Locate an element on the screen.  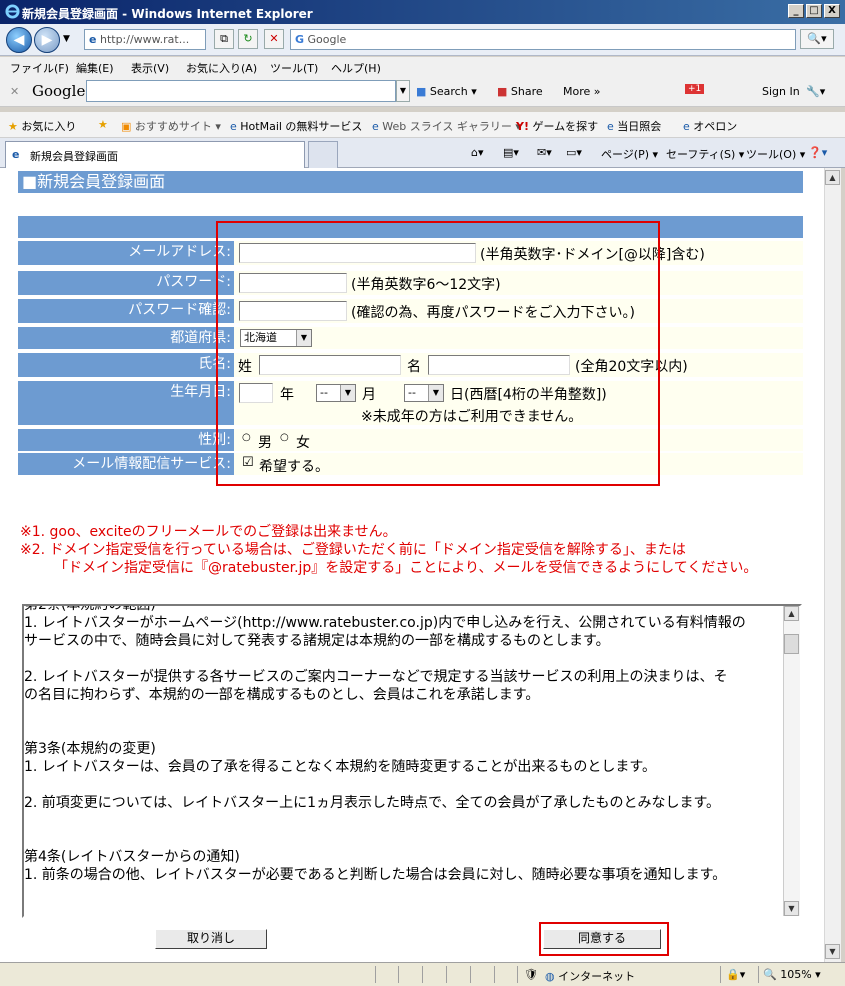
help-icon: ❓▾ is located at coordinates (817, 152).